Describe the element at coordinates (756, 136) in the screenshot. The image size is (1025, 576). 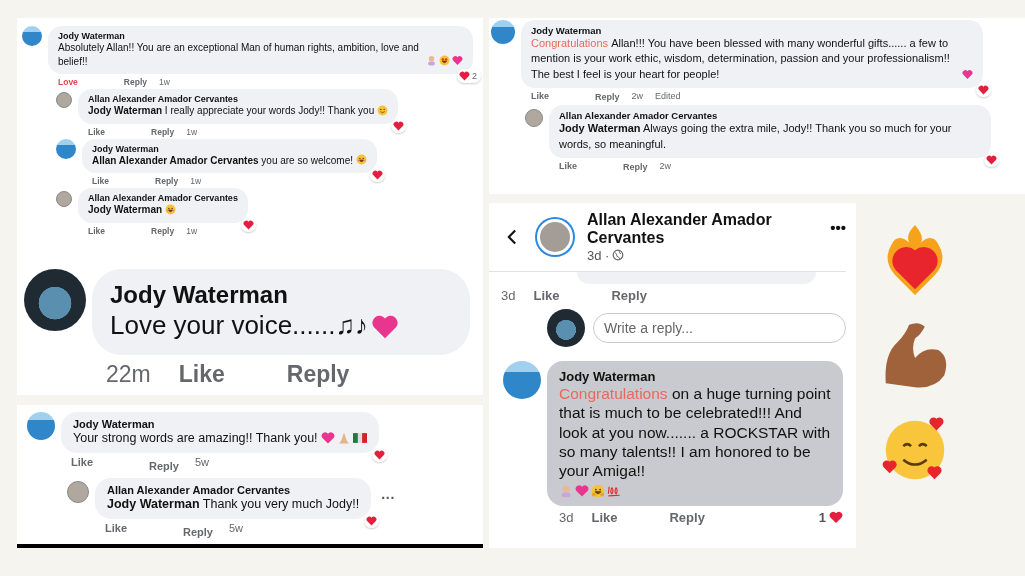
I see `comment-text: Jody Waterman Always going the extra mile, Jody!! Thank you so much for your words, so meaningful.` at that location.